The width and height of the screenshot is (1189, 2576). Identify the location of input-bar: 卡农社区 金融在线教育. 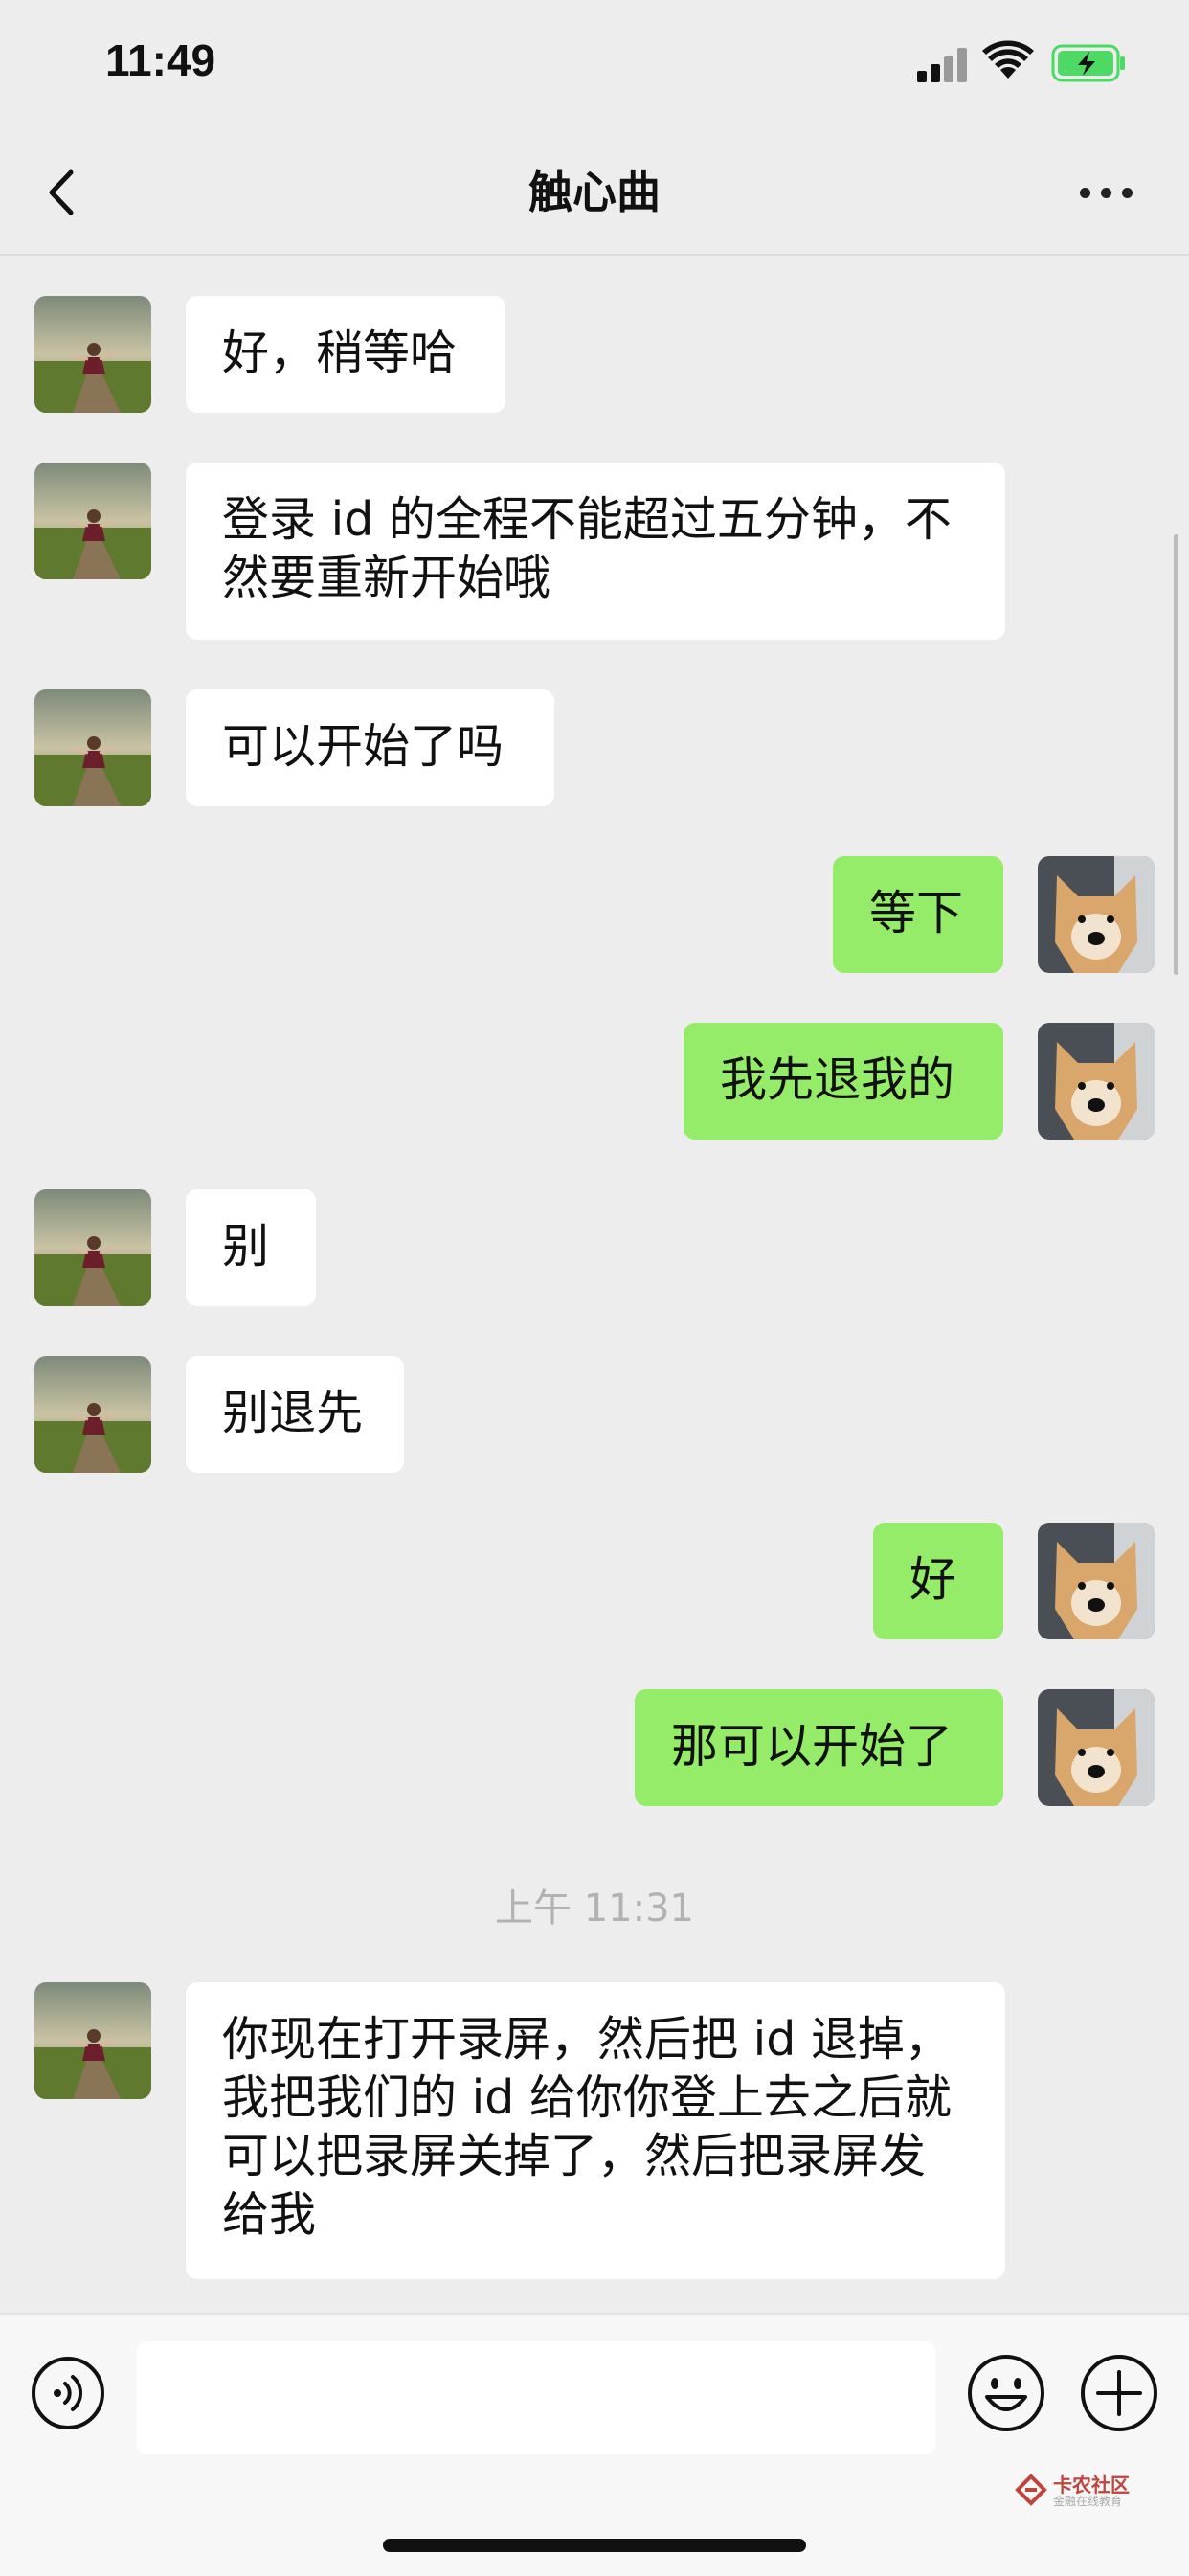
(594, 2444).